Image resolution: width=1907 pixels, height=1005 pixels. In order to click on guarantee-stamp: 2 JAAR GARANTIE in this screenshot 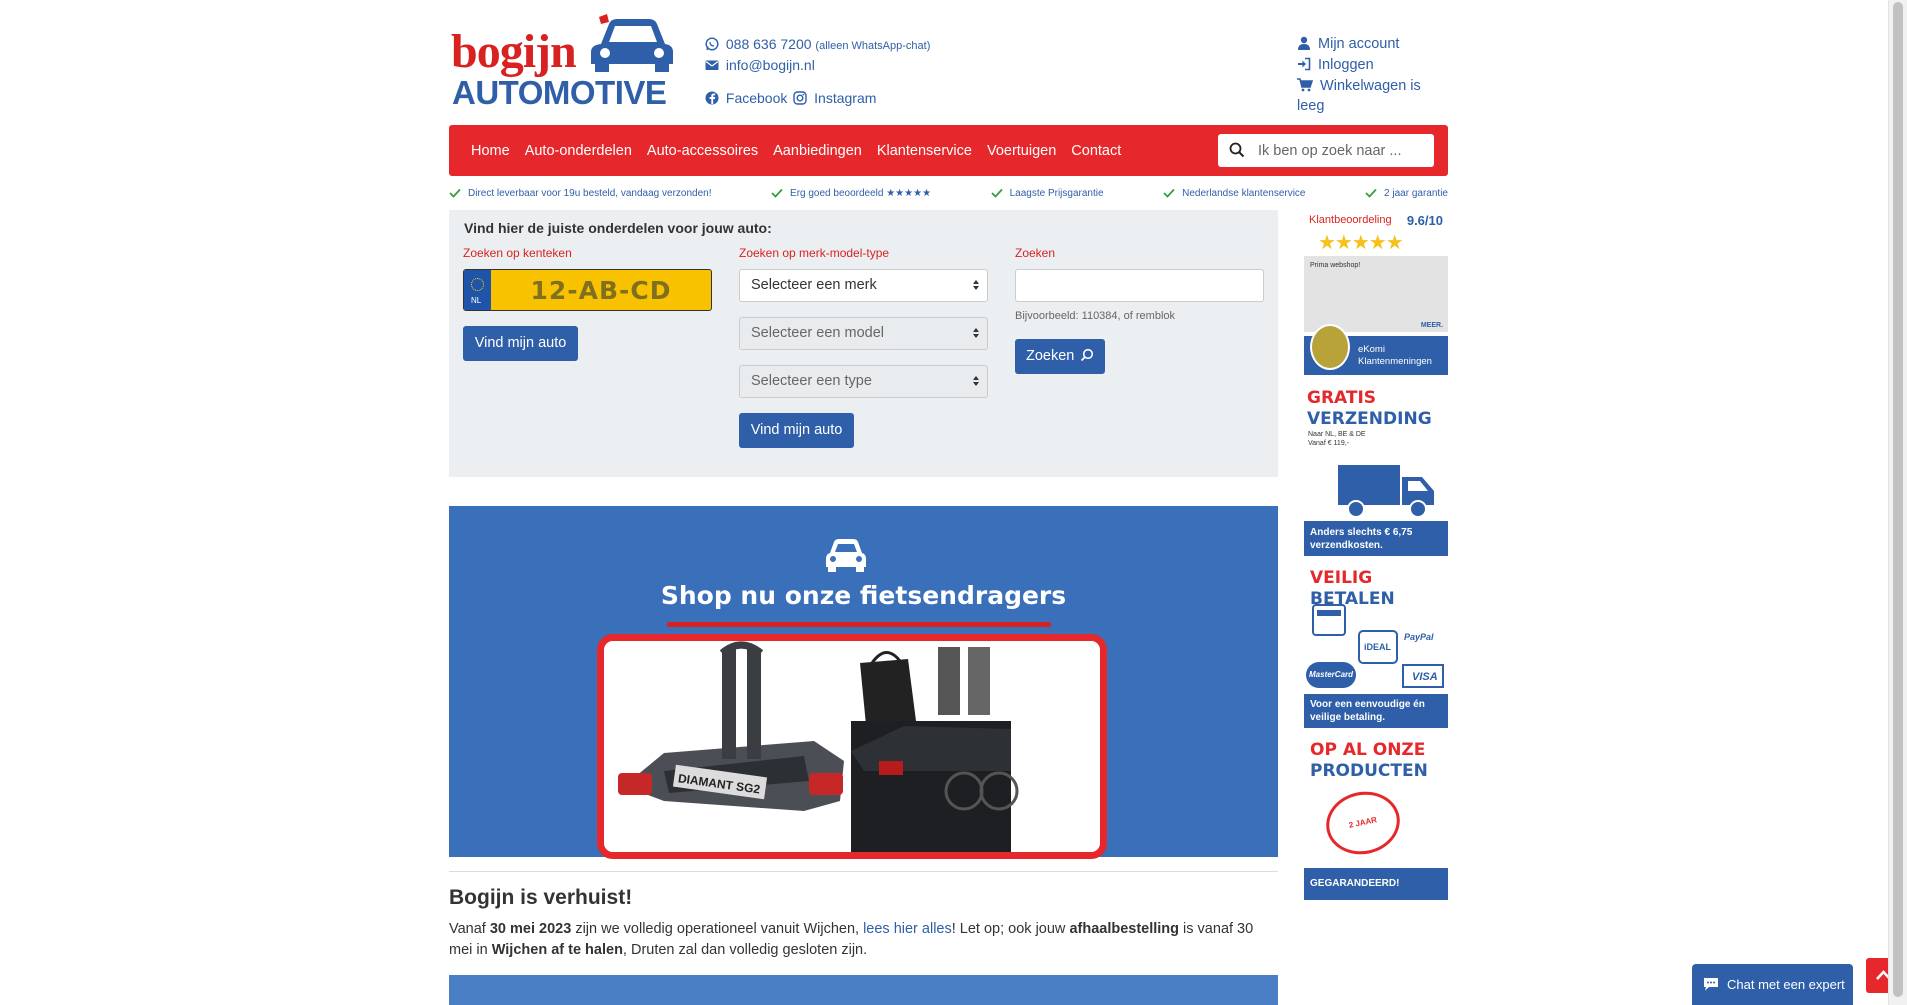, I will do `click(1363, 835)`.